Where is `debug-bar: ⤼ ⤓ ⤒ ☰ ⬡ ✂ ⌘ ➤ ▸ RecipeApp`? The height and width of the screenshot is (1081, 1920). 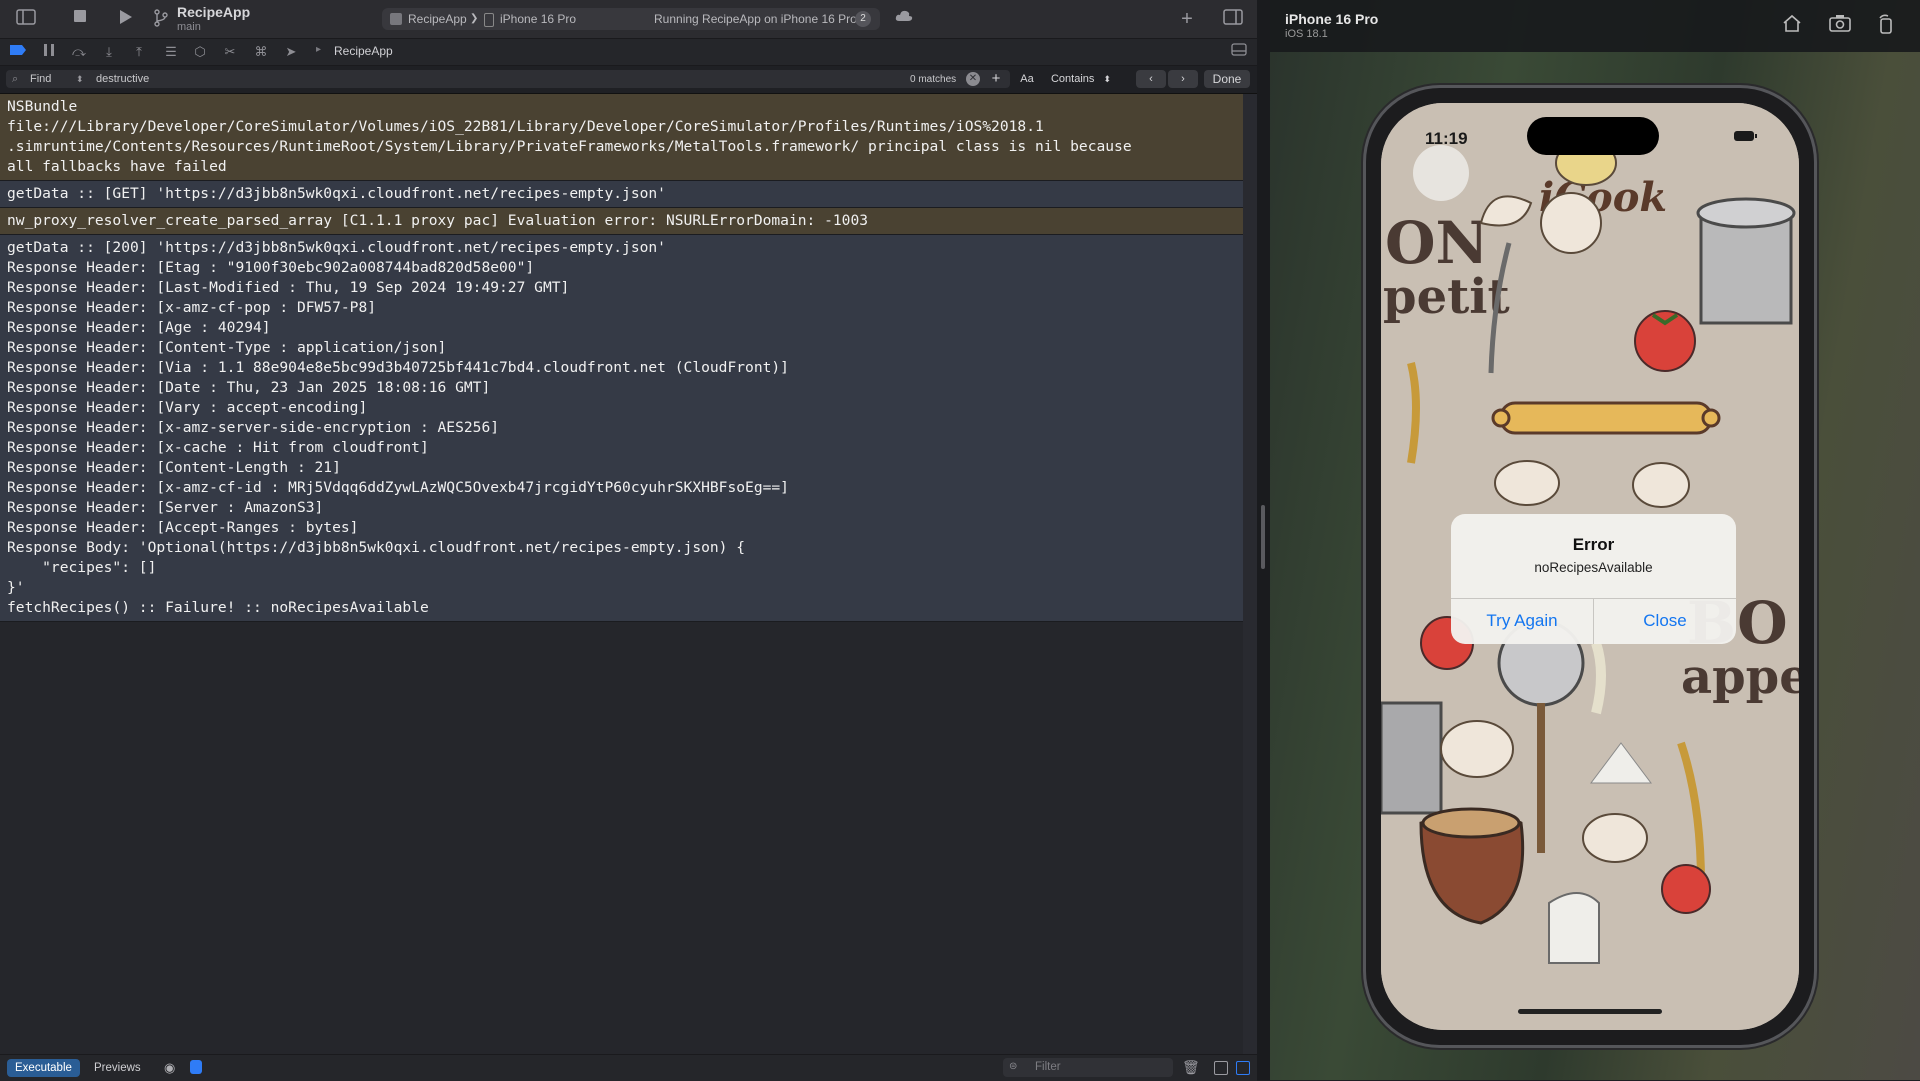
debug-bar: ⤼ ⤓ ⤒ ☰ ⬡ ✂ ⌘ ➤ ▸ RecipeApp is located at coordinates (628, 52).